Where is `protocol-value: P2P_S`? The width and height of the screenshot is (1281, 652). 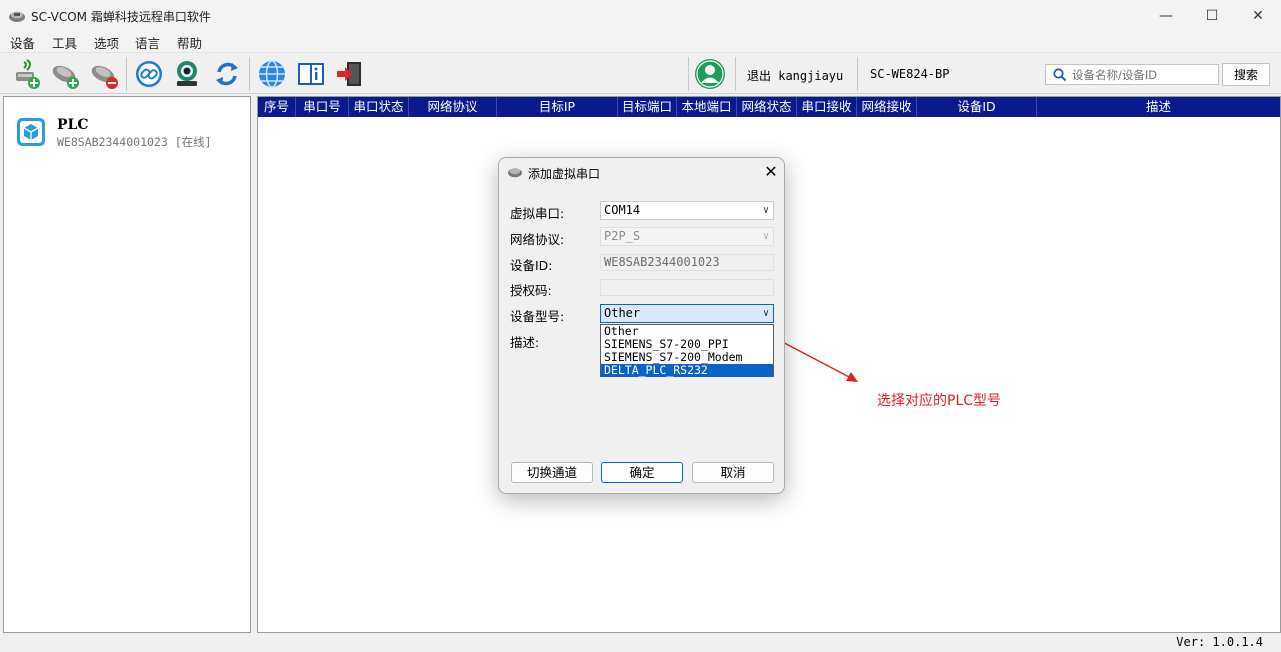 protocol-value: P2P_S is located at coordinates (622, 236).